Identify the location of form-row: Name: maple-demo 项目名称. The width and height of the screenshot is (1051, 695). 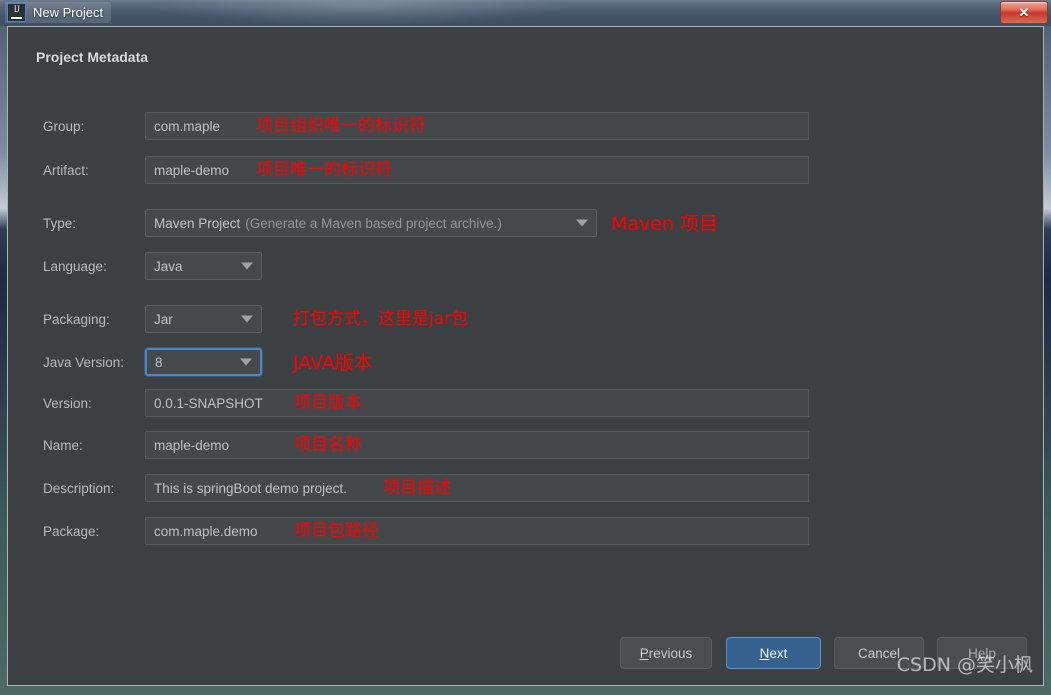
(508, 446).